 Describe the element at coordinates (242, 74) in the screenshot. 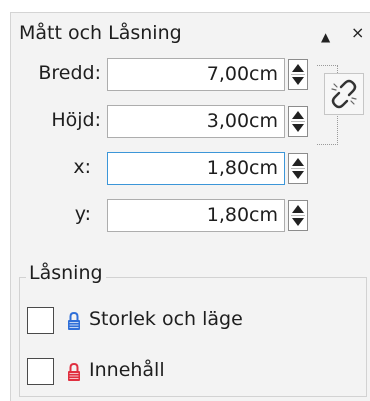

I see `width-value: 7,00cm` at that location.